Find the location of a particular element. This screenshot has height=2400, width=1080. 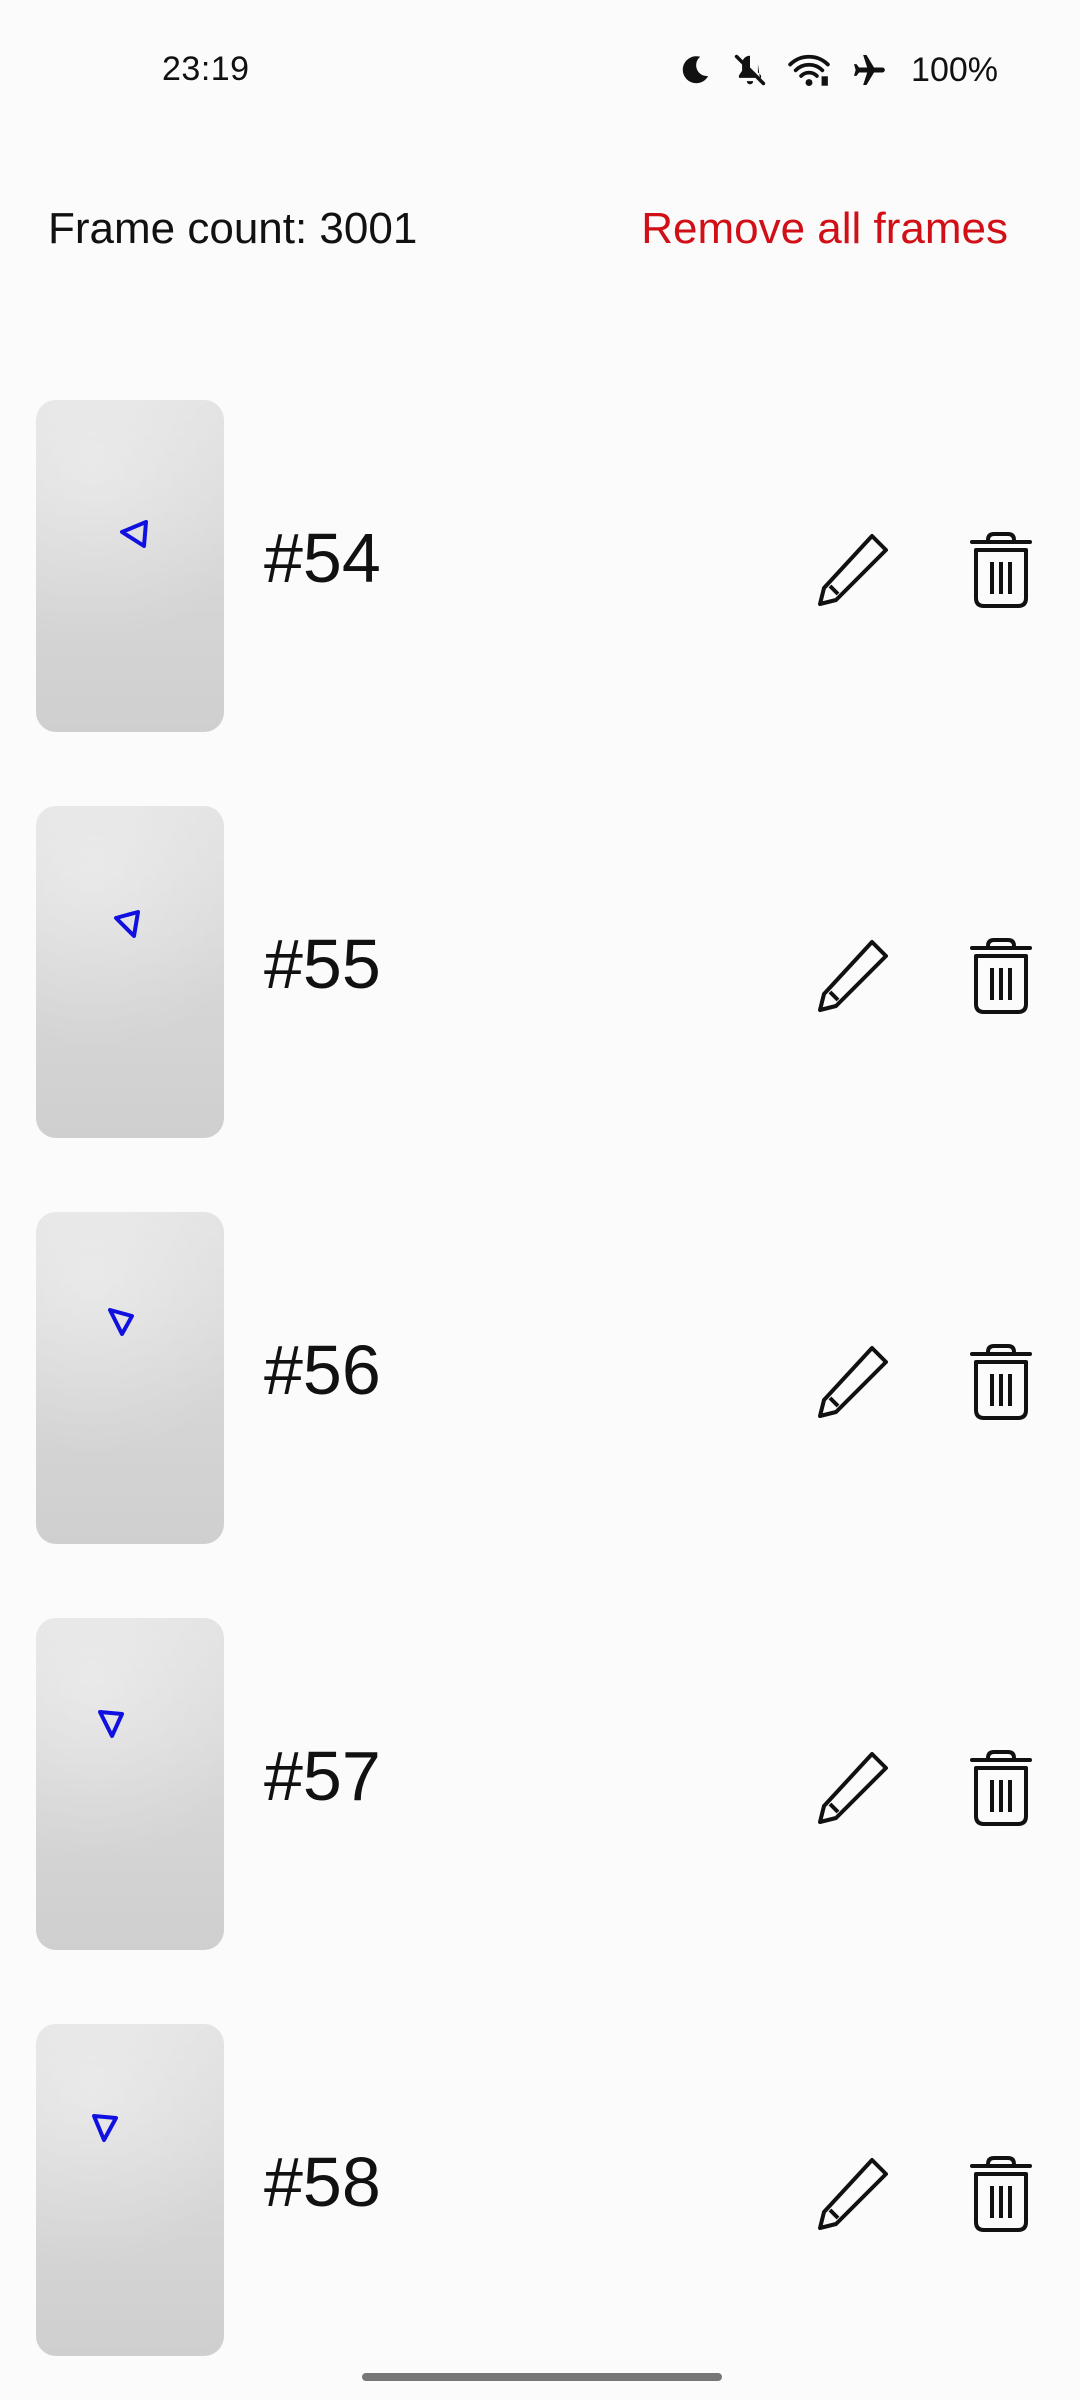

frame-count-label: Frame count: 3001 is located at coordinates (233, 228).